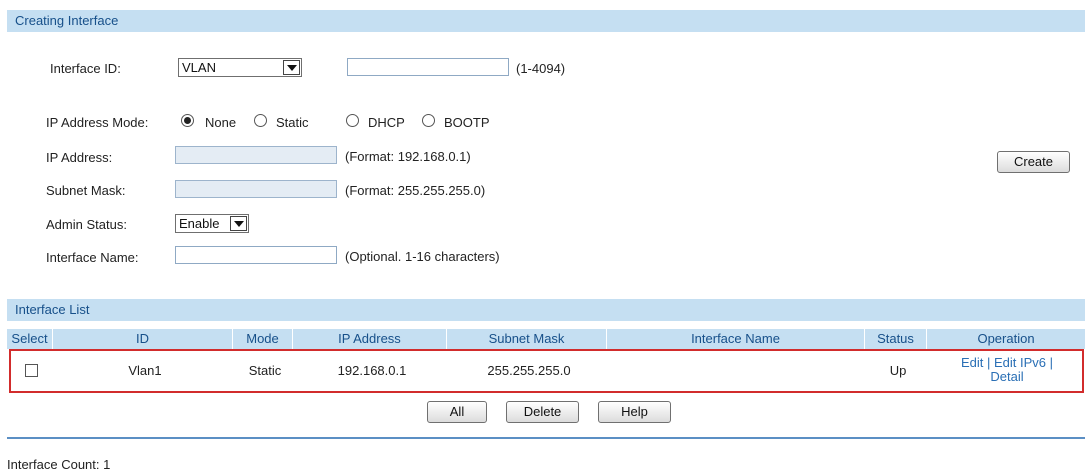 Image resolution: width=1090 pixels, height=472 pixels. I want to click on ip-mode-label: IP Address Mode:, so click(97, 122).